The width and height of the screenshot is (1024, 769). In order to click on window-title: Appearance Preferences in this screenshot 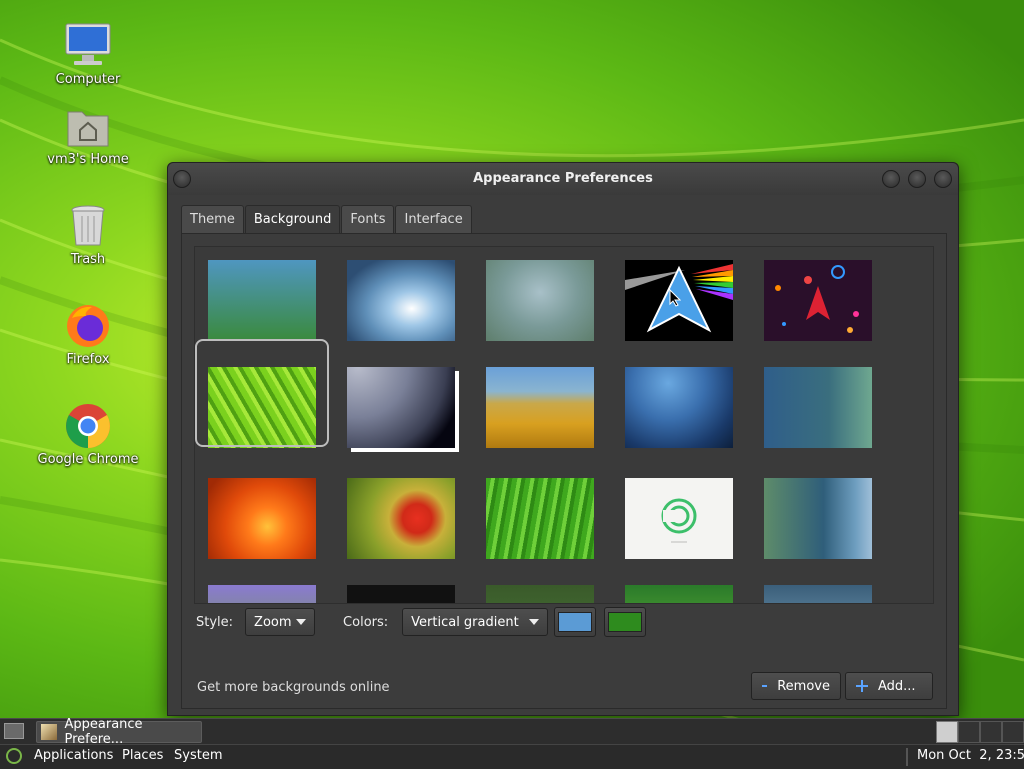, I will do `click(563, 178)`.